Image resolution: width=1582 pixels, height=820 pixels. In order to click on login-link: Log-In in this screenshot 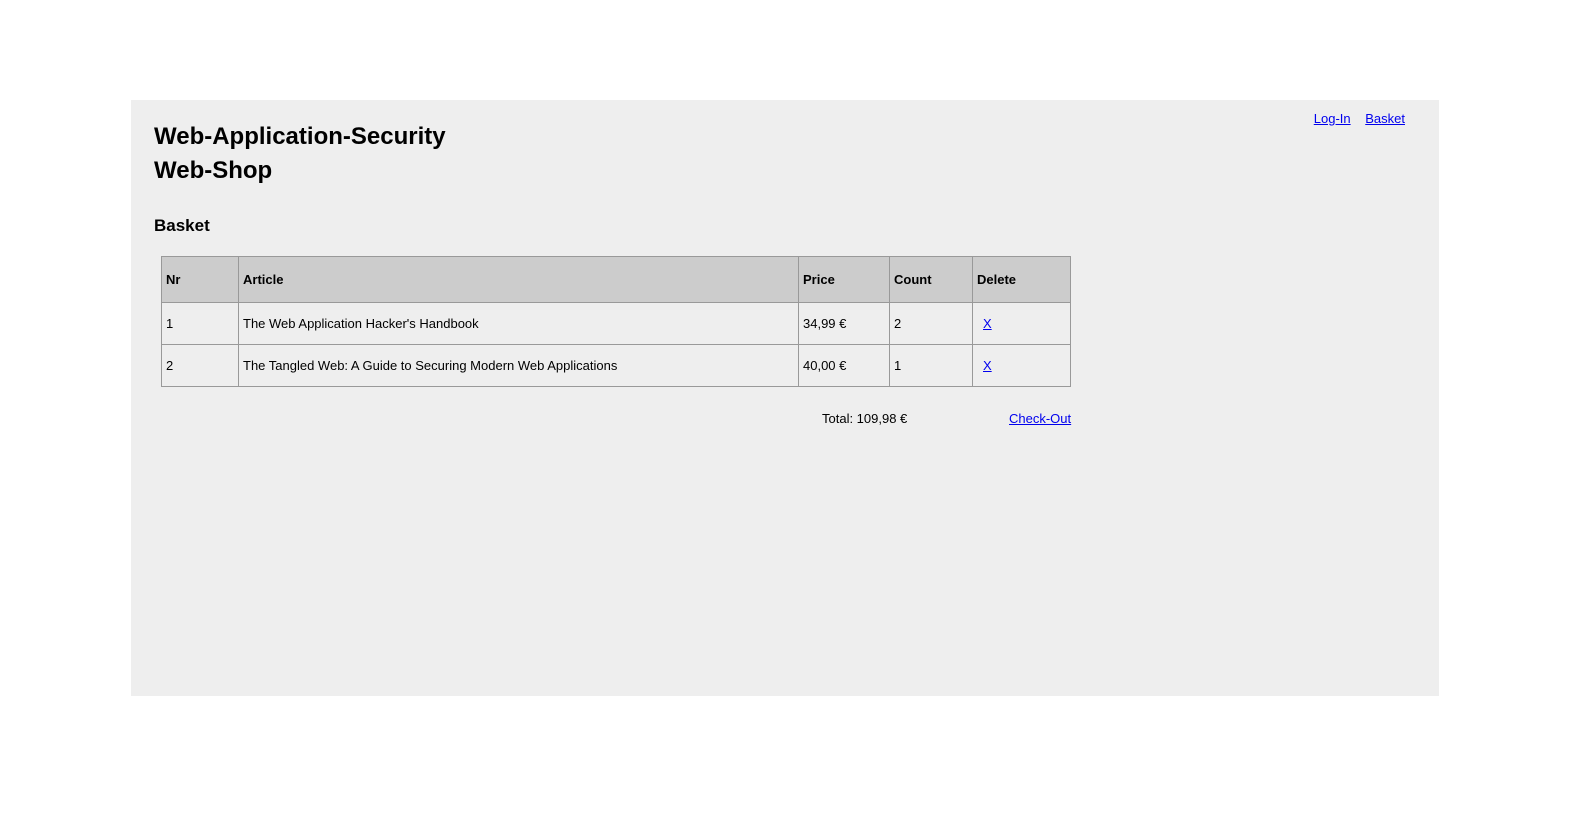, I will do `click(1332, 118)`.